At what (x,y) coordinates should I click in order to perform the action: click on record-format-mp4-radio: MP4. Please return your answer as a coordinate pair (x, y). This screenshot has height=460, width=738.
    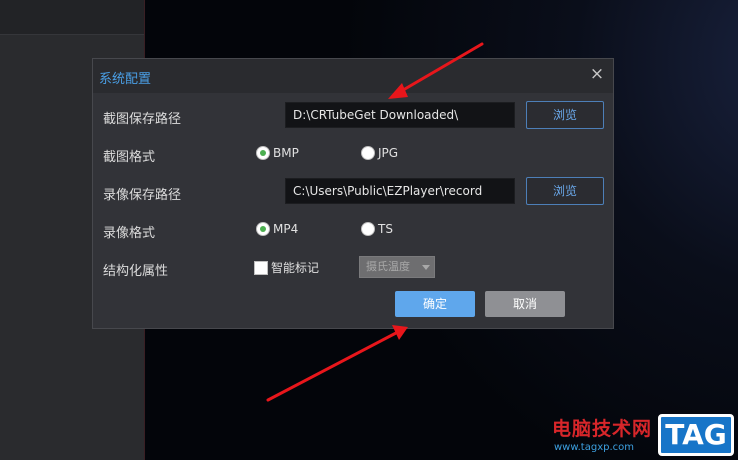
    Looking at the image, I should click on (277, 229).